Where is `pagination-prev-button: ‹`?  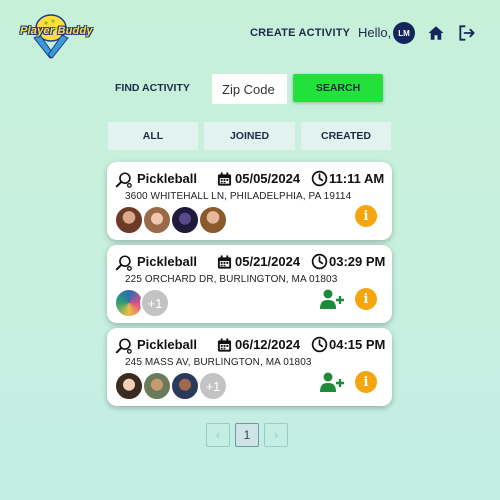 pagination-prev-button: ‹ is located at coordinates (218, 435).